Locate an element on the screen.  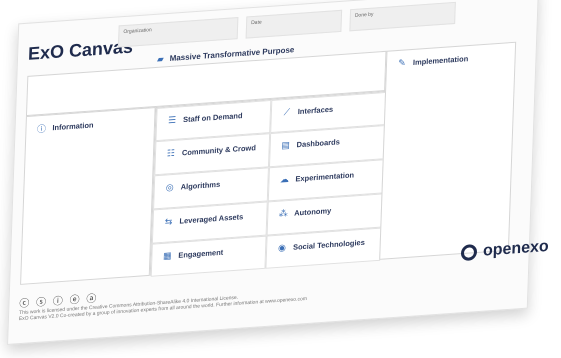
organization-field: Organization is located at coordinates (178, 32).